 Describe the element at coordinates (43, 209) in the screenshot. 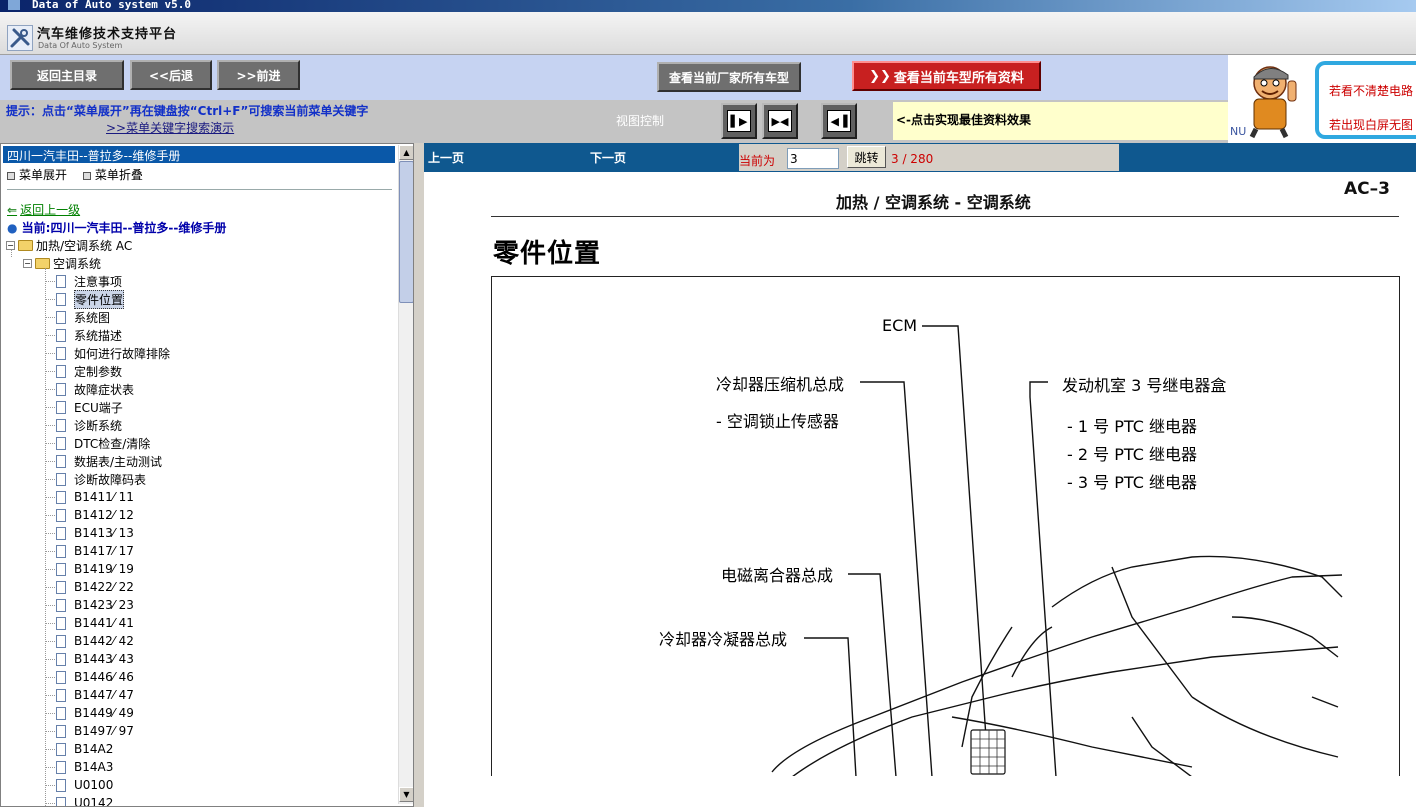

I see `back-up-link: ⇐ 返回上一级` at that location.